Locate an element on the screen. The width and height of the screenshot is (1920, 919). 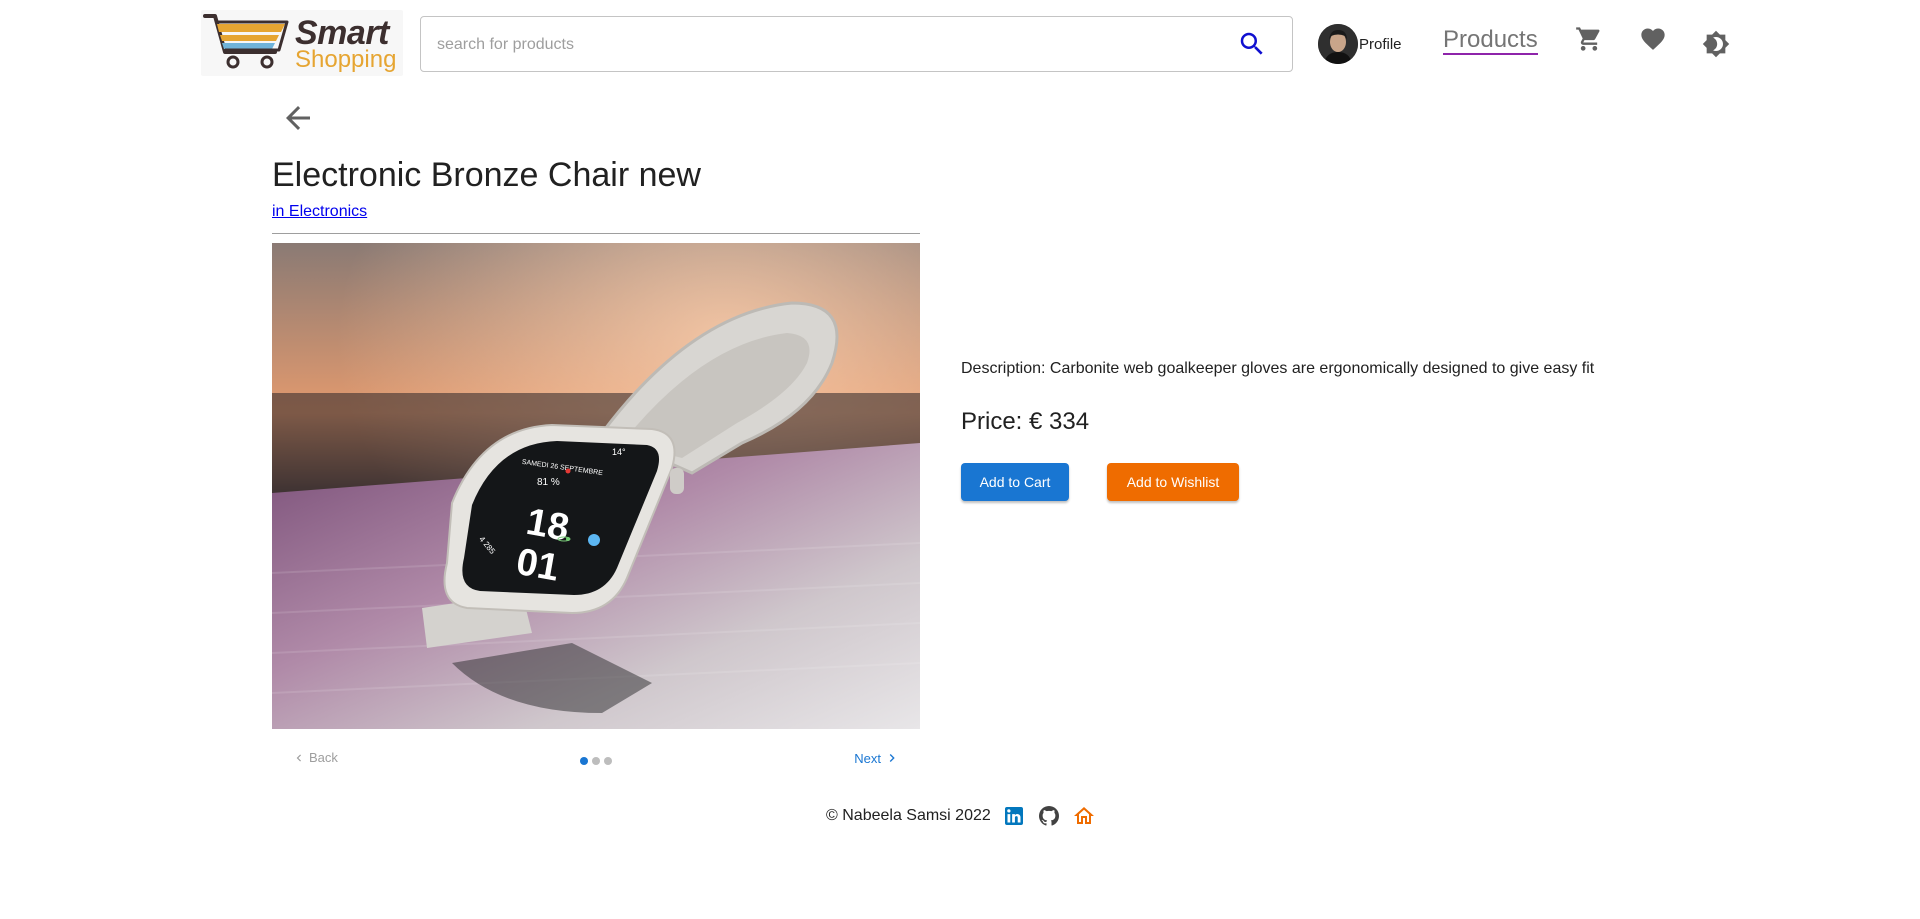
cart-icon is located at coordinates (1588, 39).